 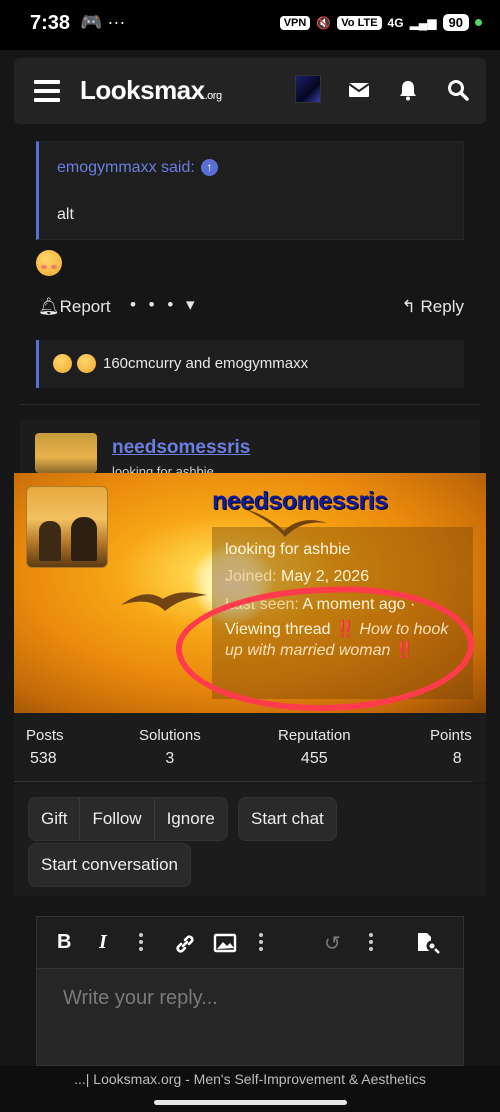 I want to click on preview-icon, so click(x=428, y=943).